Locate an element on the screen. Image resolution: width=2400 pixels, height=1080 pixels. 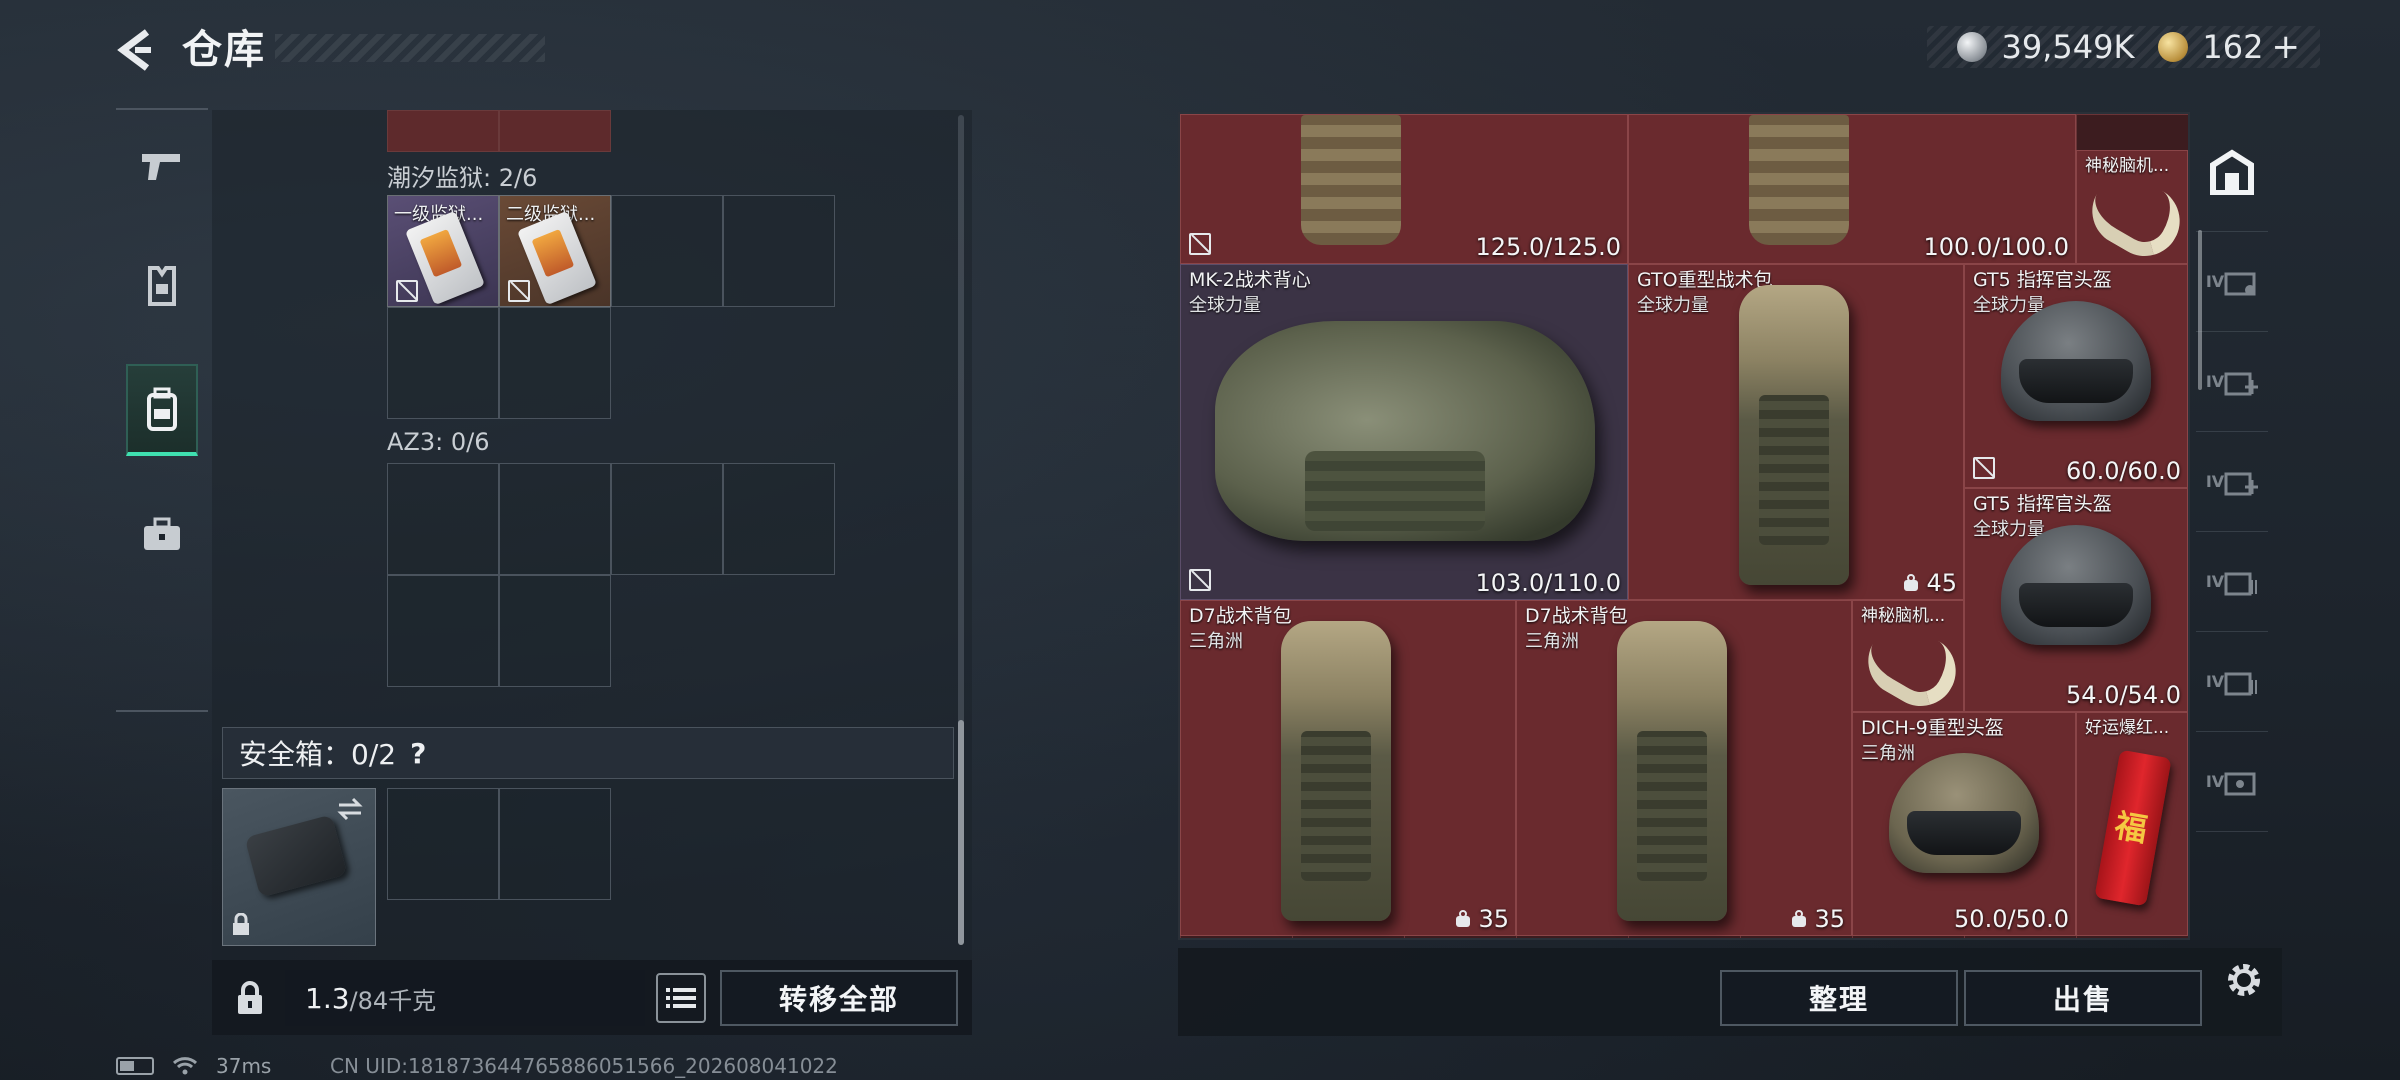
stash-item-mk2-vest: MK-2战术背心 全球力量 103.0/110.0 is located at coordinates (1404, 432).